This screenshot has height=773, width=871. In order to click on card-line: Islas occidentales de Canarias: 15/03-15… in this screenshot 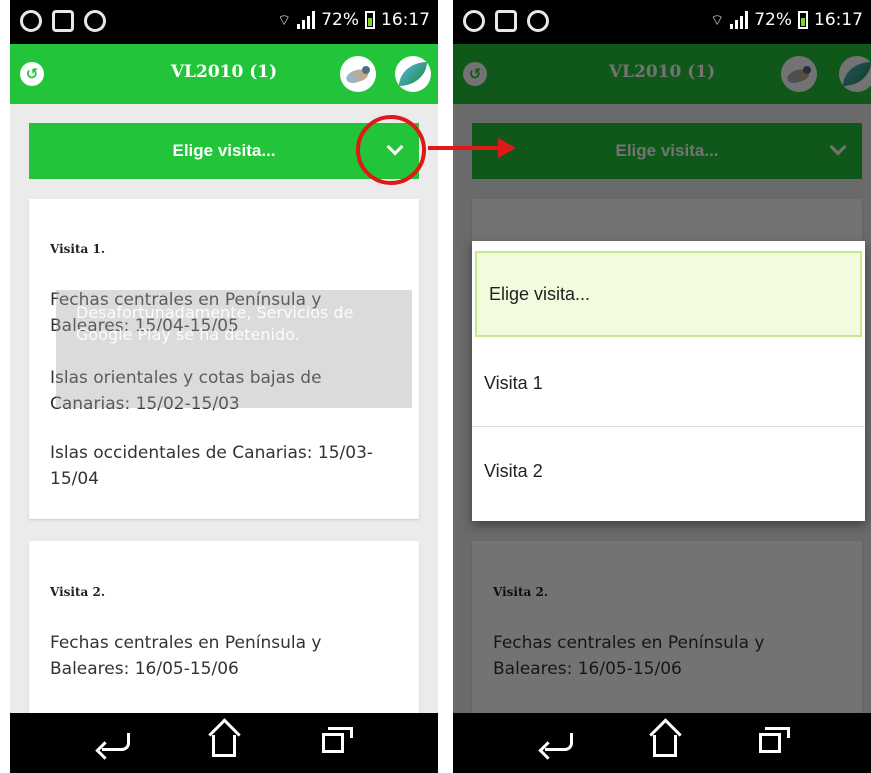, I will do `click(212, 466)`.